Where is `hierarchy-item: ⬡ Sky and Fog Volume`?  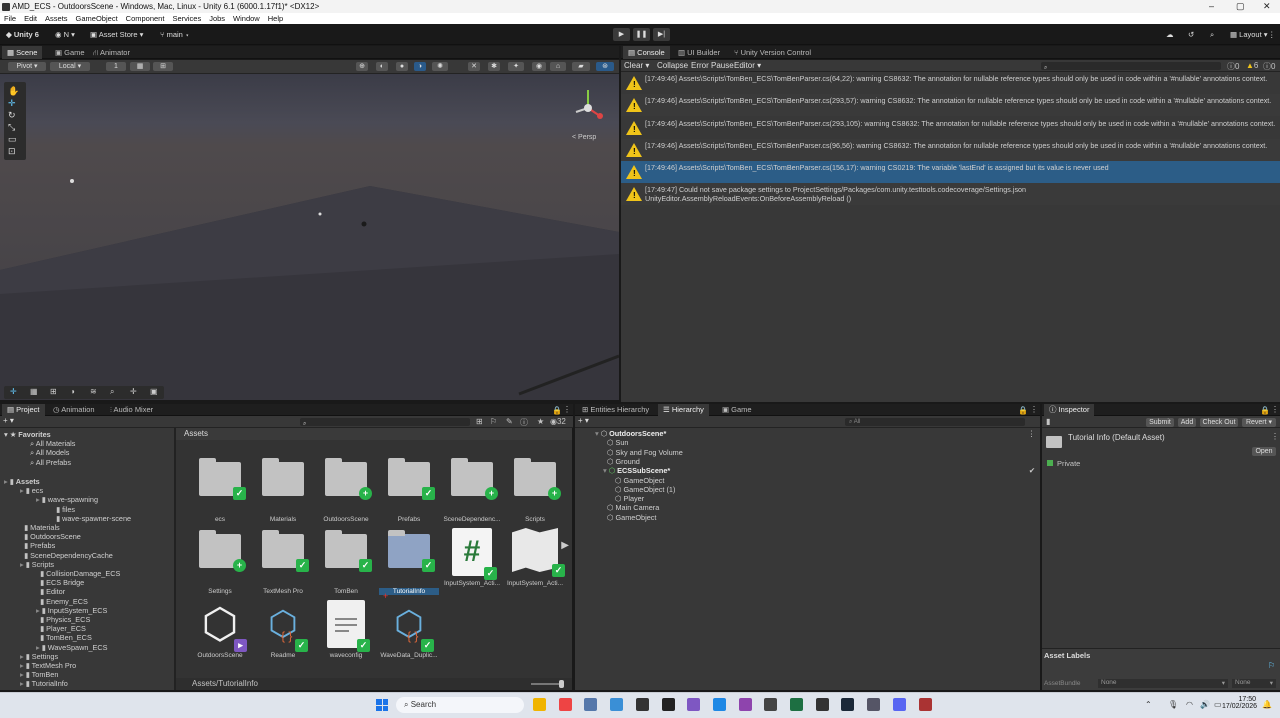
hierarchy-item: ⬡ Sky and Fog Volume is located at coordinates (819, 452).